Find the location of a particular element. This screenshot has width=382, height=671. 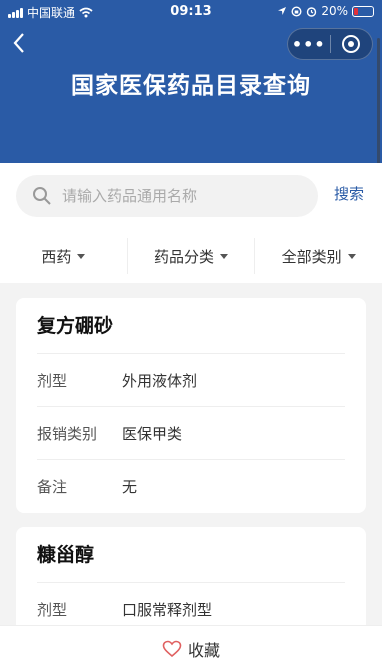

drug-name: 复方硼砂 is located at coordinates (191, 326).